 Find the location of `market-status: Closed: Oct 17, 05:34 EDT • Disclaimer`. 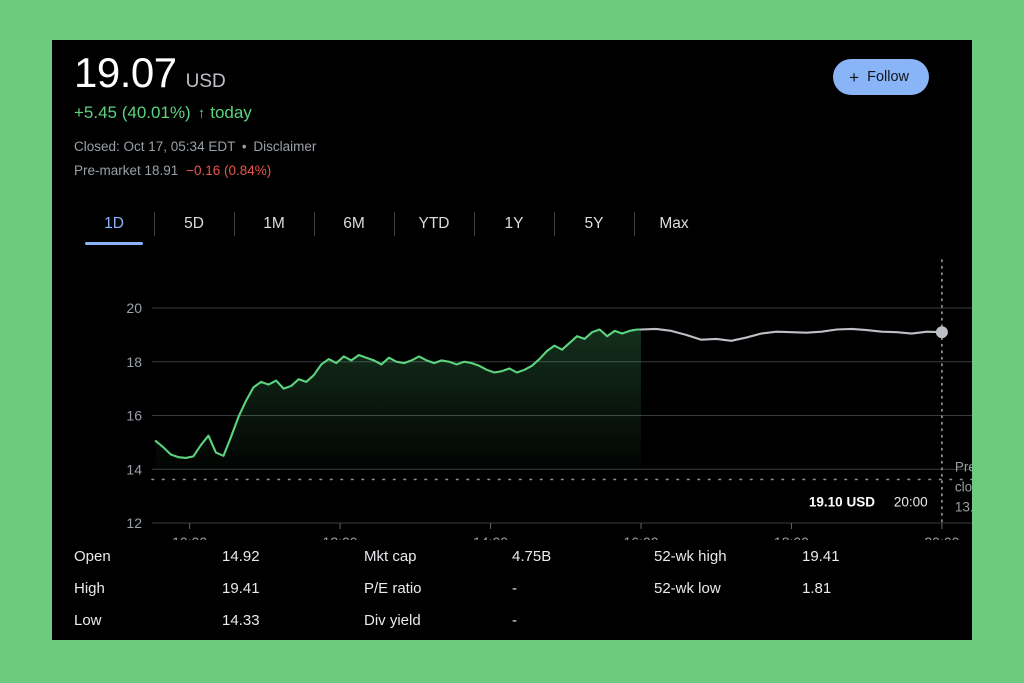

market-status: Closed: Oct 17, 05:34 EDT • Disclaimer is located at coordinates (195, 146).